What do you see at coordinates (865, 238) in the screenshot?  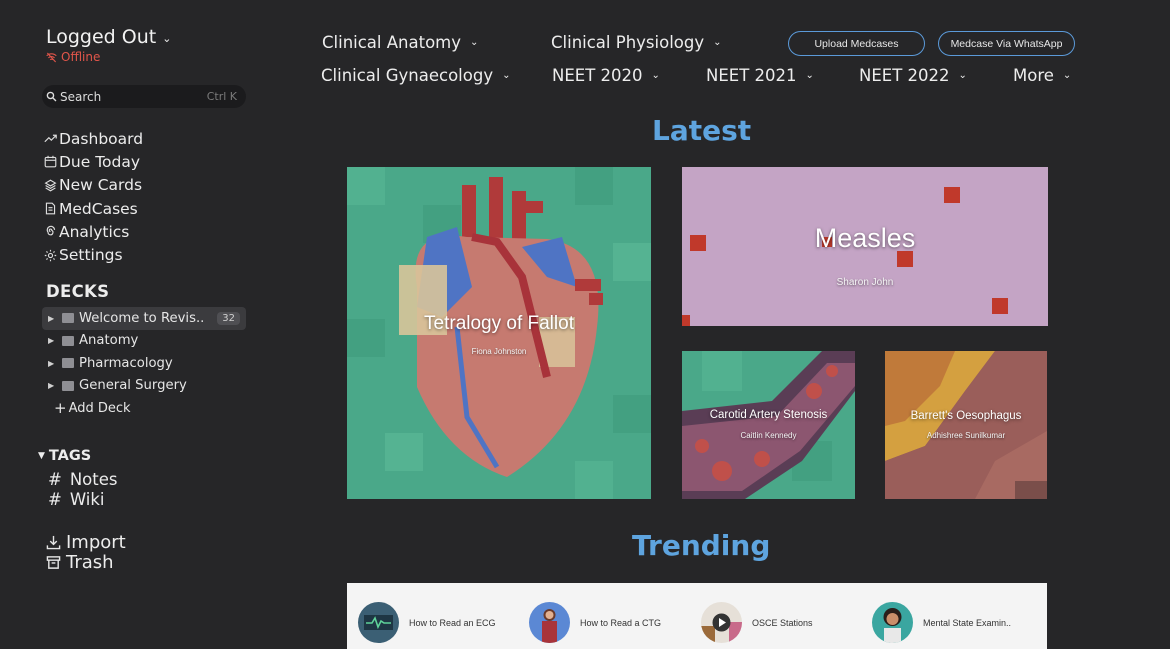 I see `card-title: Measles` at bounding box center [865, 238].